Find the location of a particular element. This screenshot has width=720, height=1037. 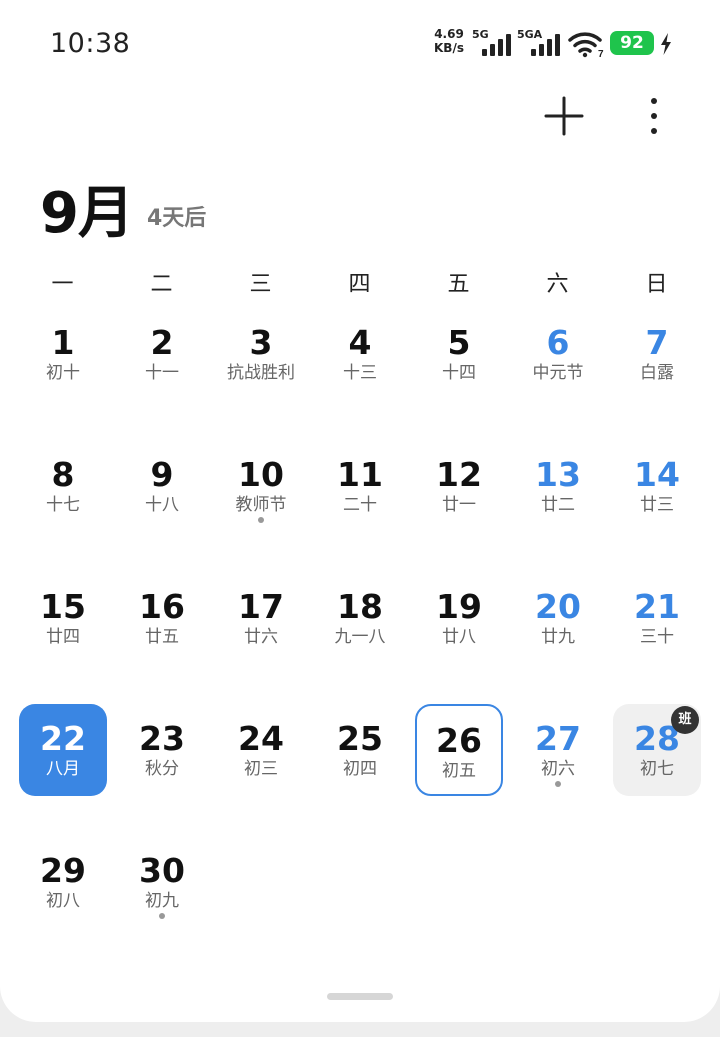

workday-badge: 班 is located at coordinates (685, 720).